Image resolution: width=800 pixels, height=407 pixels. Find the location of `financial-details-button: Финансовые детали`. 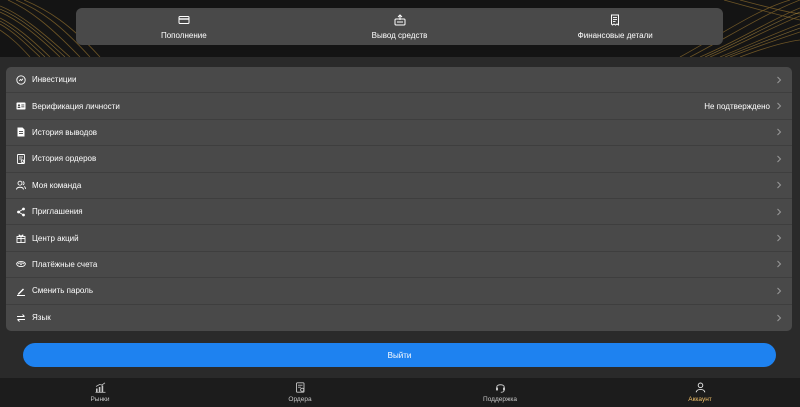

financial-details-button: Финансовые детали is located at coordinates (615, 26).